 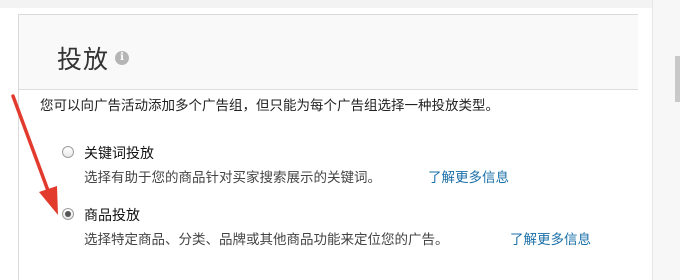 I want to click on panel-description: 您可以向广告活动添加多个广告组，但只能为每个广告组选择一种投放类型。, so click(x=269, y=106).